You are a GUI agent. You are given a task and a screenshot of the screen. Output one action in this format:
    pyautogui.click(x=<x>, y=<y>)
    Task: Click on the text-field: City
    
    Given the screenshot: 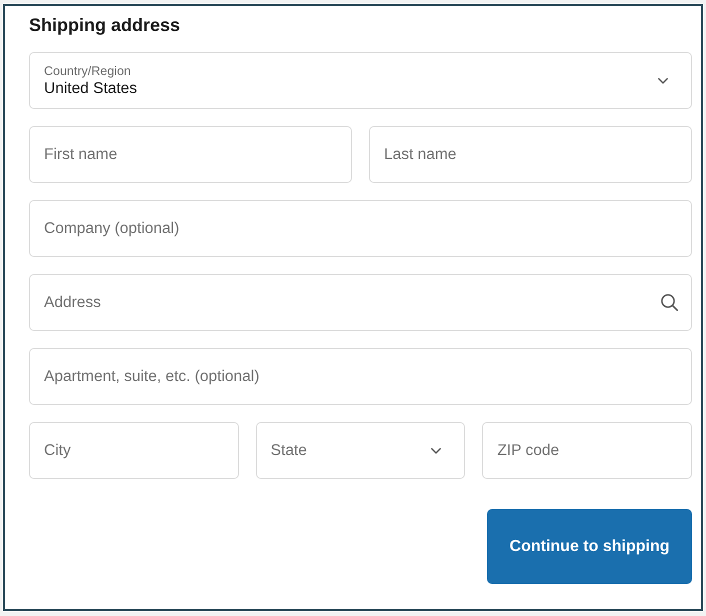 What is the action you would take?
    pyautogui.click(x=134, y=450)
    